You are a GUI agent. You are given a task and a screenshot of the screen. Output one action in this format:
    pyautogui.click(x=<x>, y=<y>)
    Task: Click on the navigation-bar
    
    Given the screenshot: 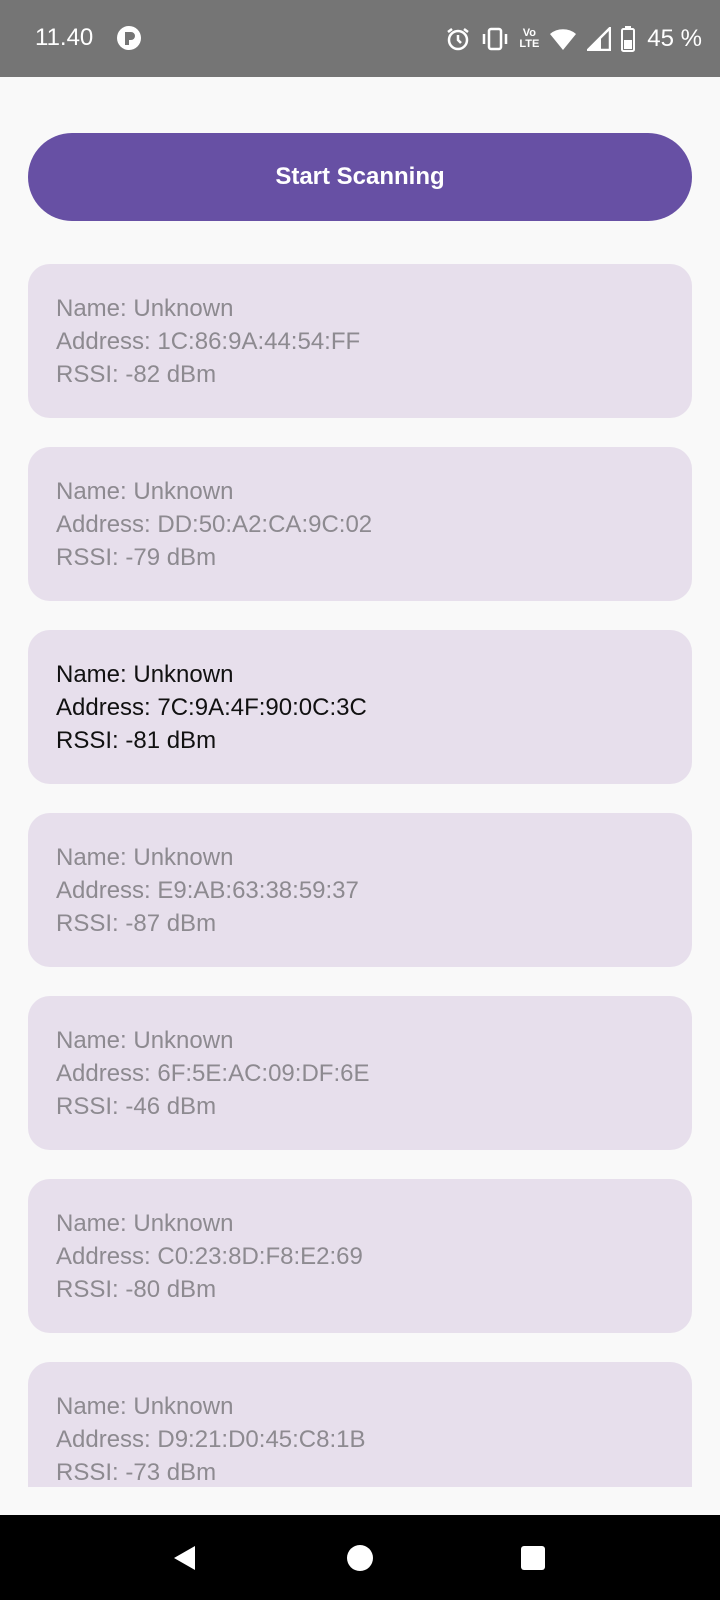 What is the action you would take?
    pyautogui.click(x=360, y=1557)
    